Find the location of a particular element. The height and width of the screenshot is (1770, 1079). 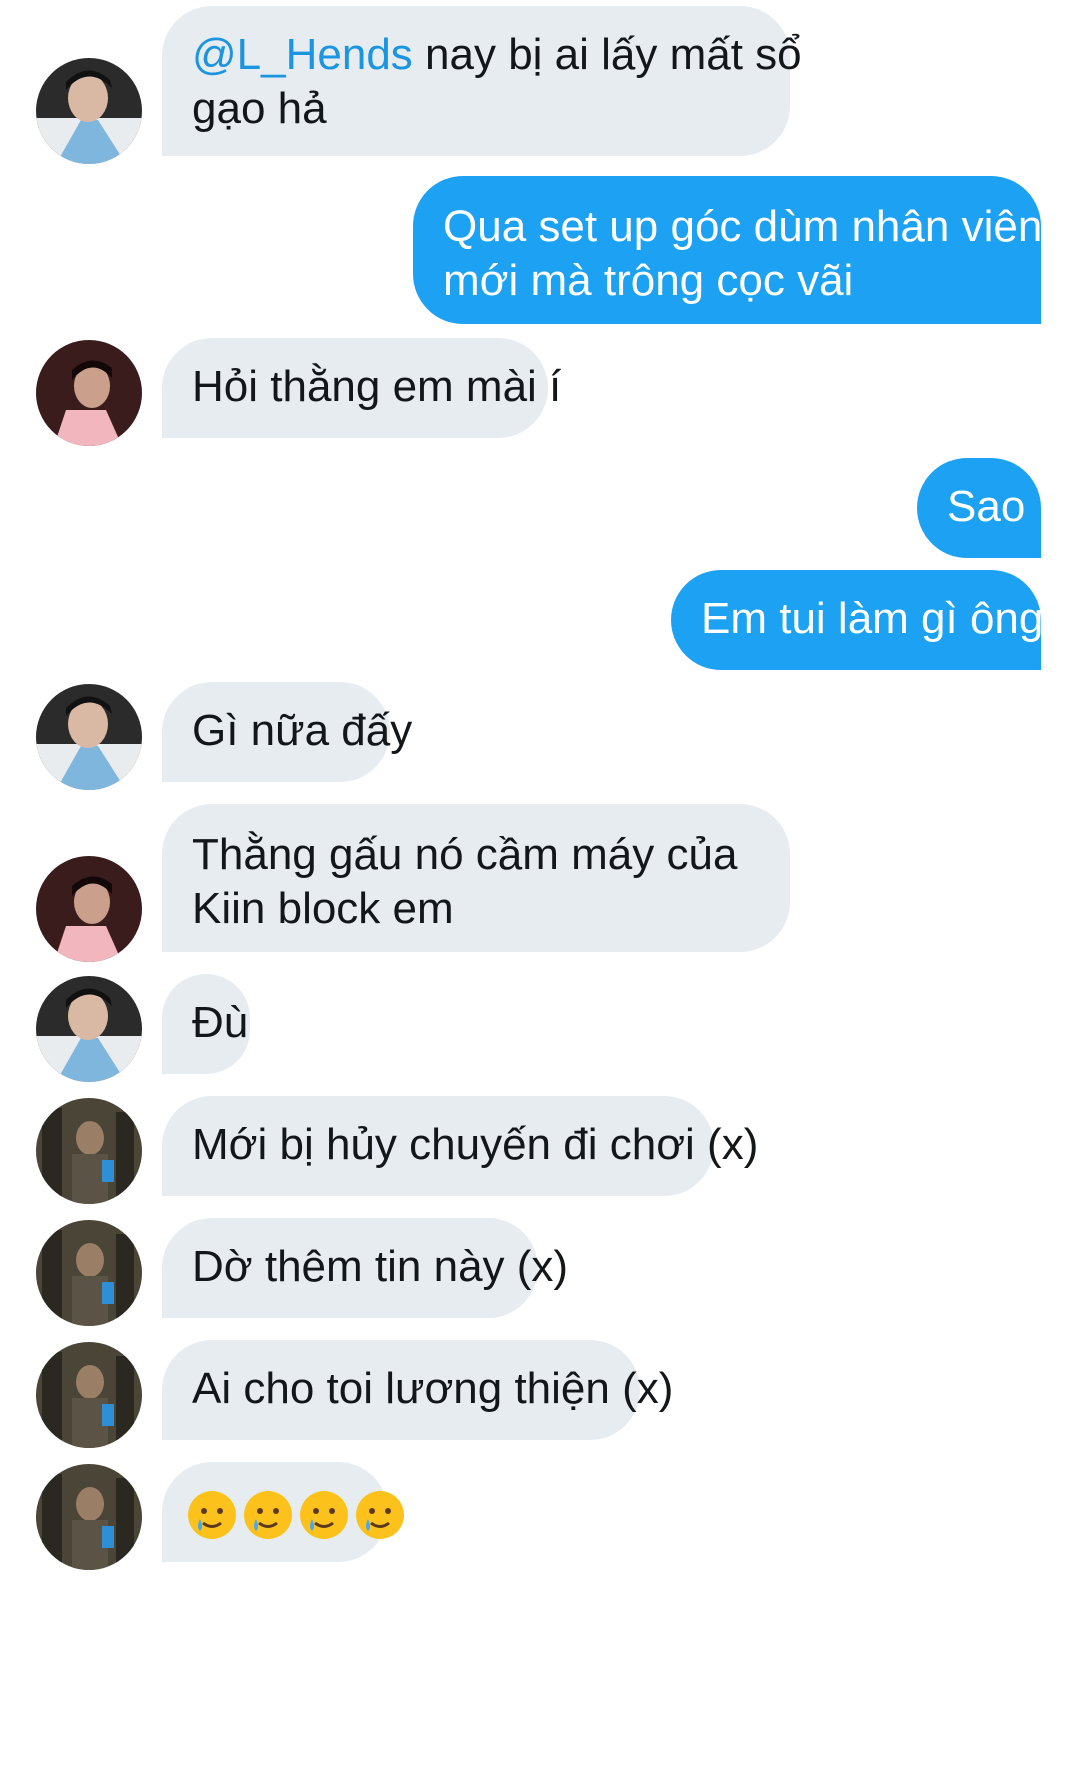

message-bubble: Thằng gấu nó cầm máy của Kiin block em is located at coordinates (476, 878).